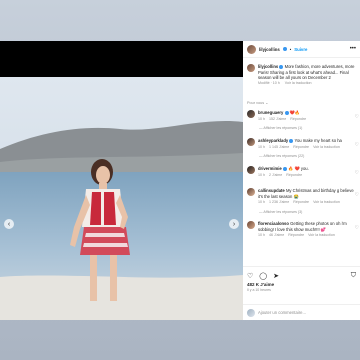 The image size is (360, 360). I want to click on chevron-right-icon: ›, so click(234, 224).